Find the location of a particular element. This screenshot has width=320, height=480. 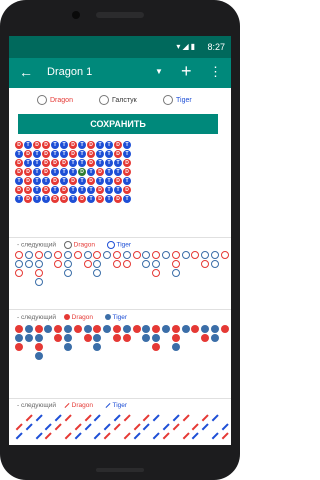

game-title: Dragon 1 is located at coordinates (69, 72).